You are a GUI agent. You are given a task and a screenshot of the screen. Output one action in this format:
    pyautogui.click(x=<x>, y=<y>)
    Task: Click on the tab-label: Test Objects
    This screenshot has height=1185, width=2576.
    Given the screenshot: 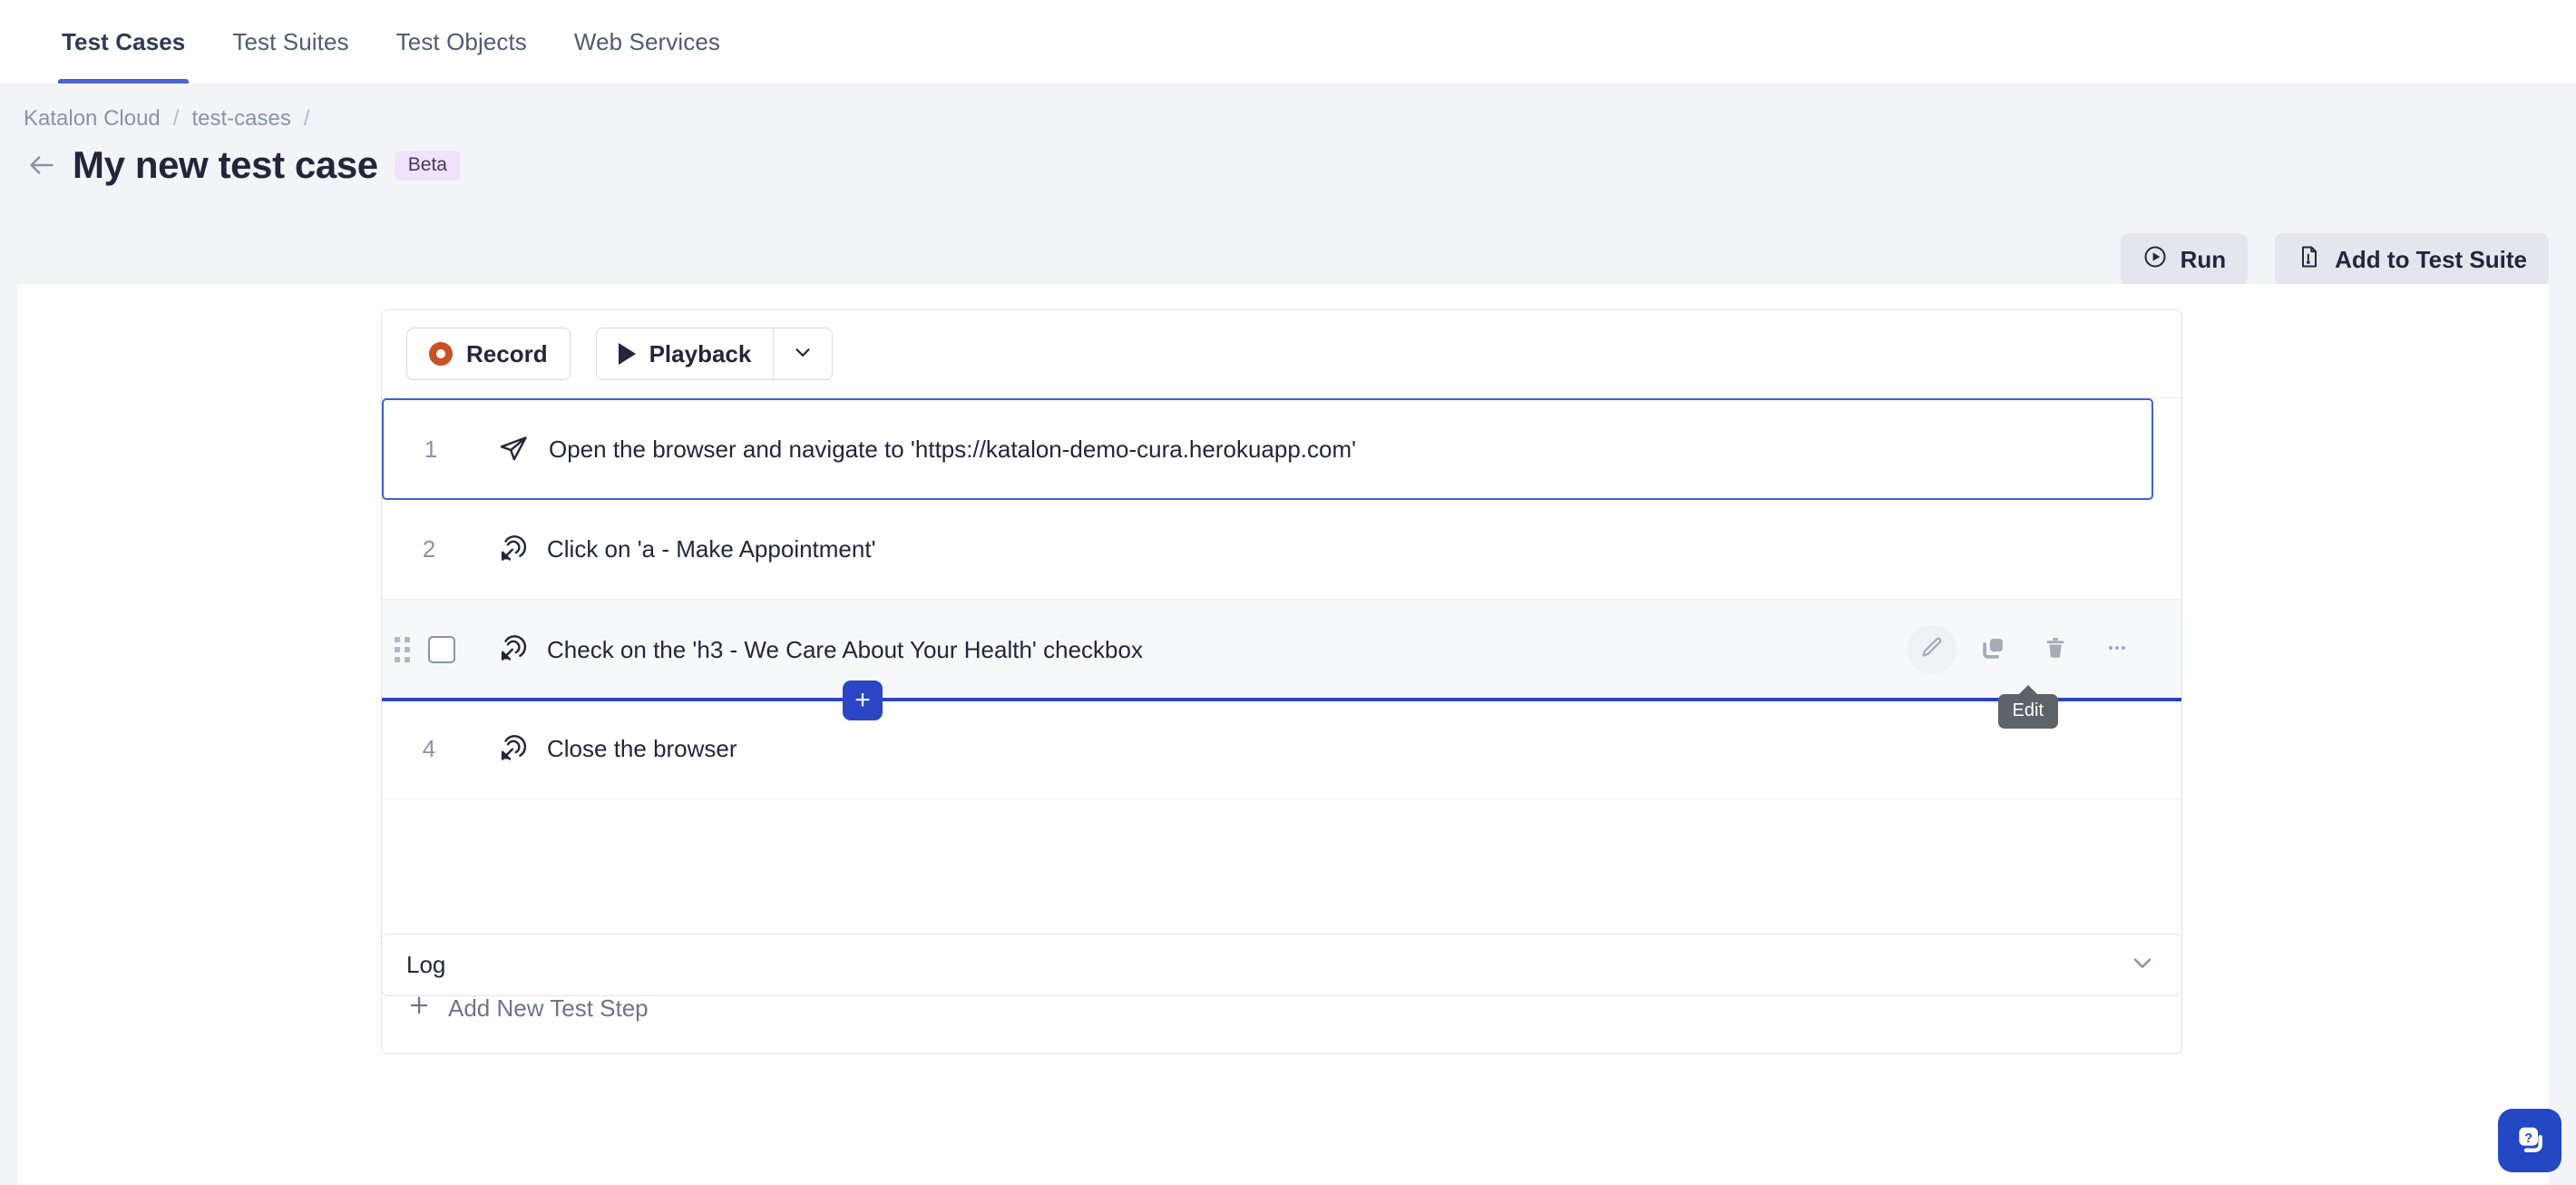 What is the action you would take?
    pyautogui.click(x=461, y=41)
    